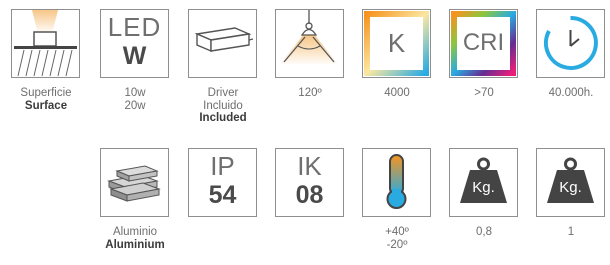  I want to click on temperature-caption-min: -20º, so click(397, 244).